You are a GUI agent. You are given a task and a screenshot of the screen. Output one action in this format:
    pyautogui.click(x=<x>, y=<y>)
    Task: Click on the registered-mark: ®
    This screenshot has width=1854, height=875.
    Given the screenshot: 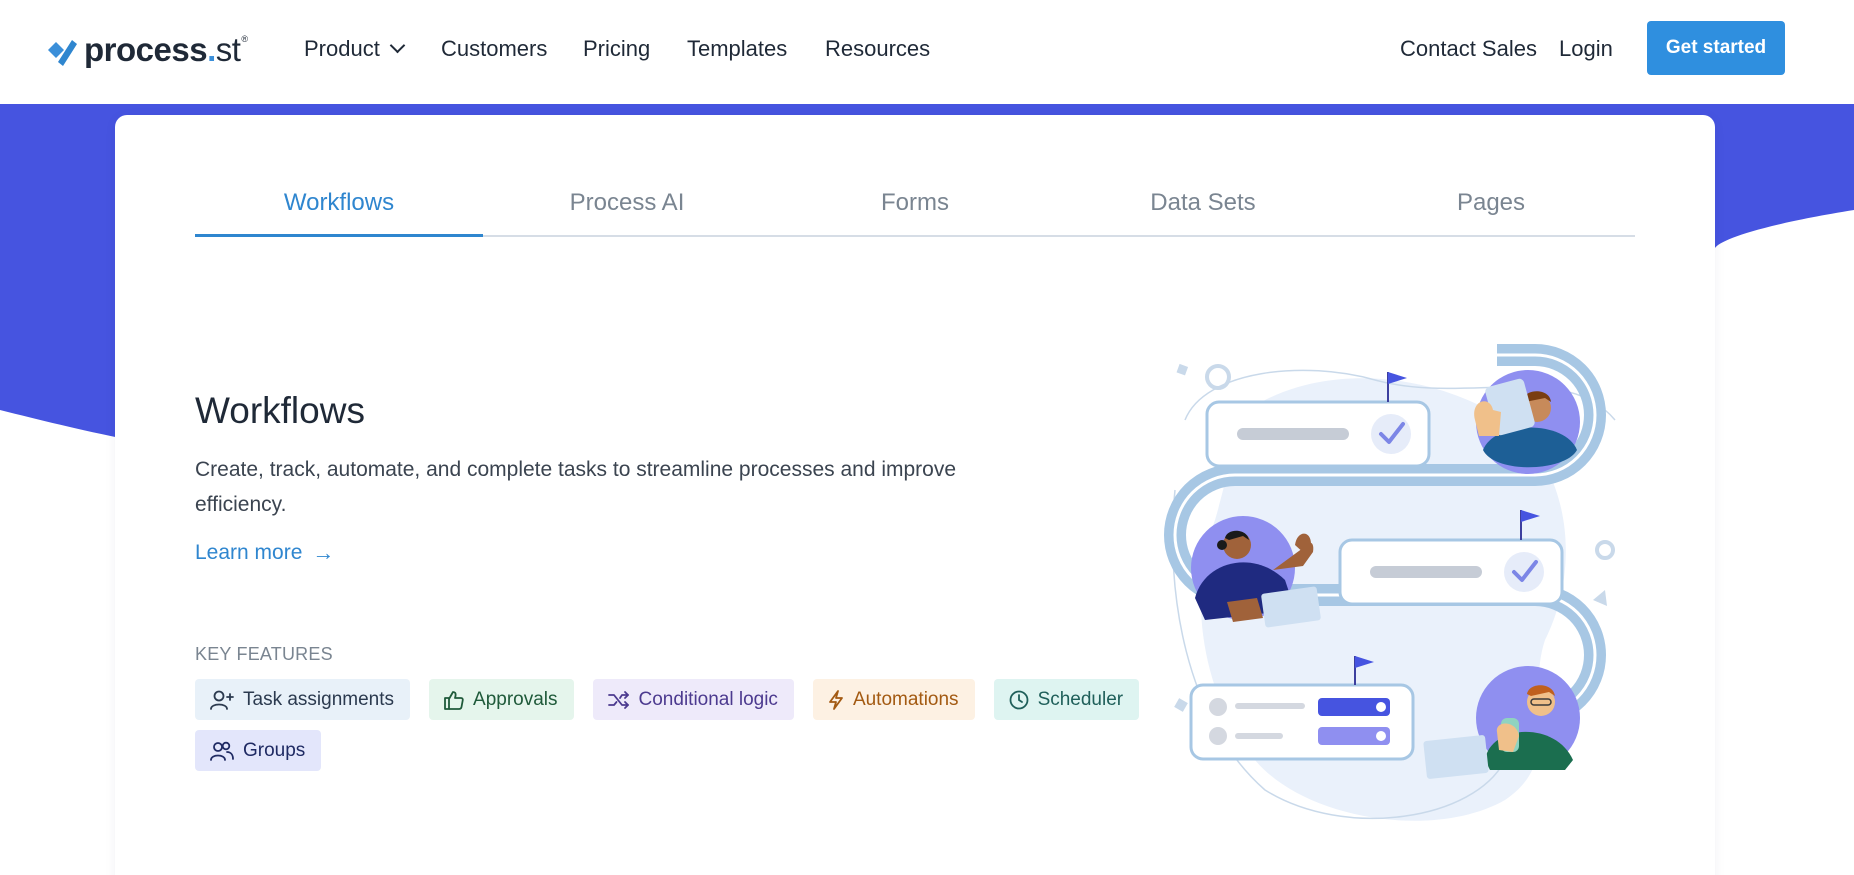 What is the action you would take?
    pyautogui.click(x=245, y=39)
    